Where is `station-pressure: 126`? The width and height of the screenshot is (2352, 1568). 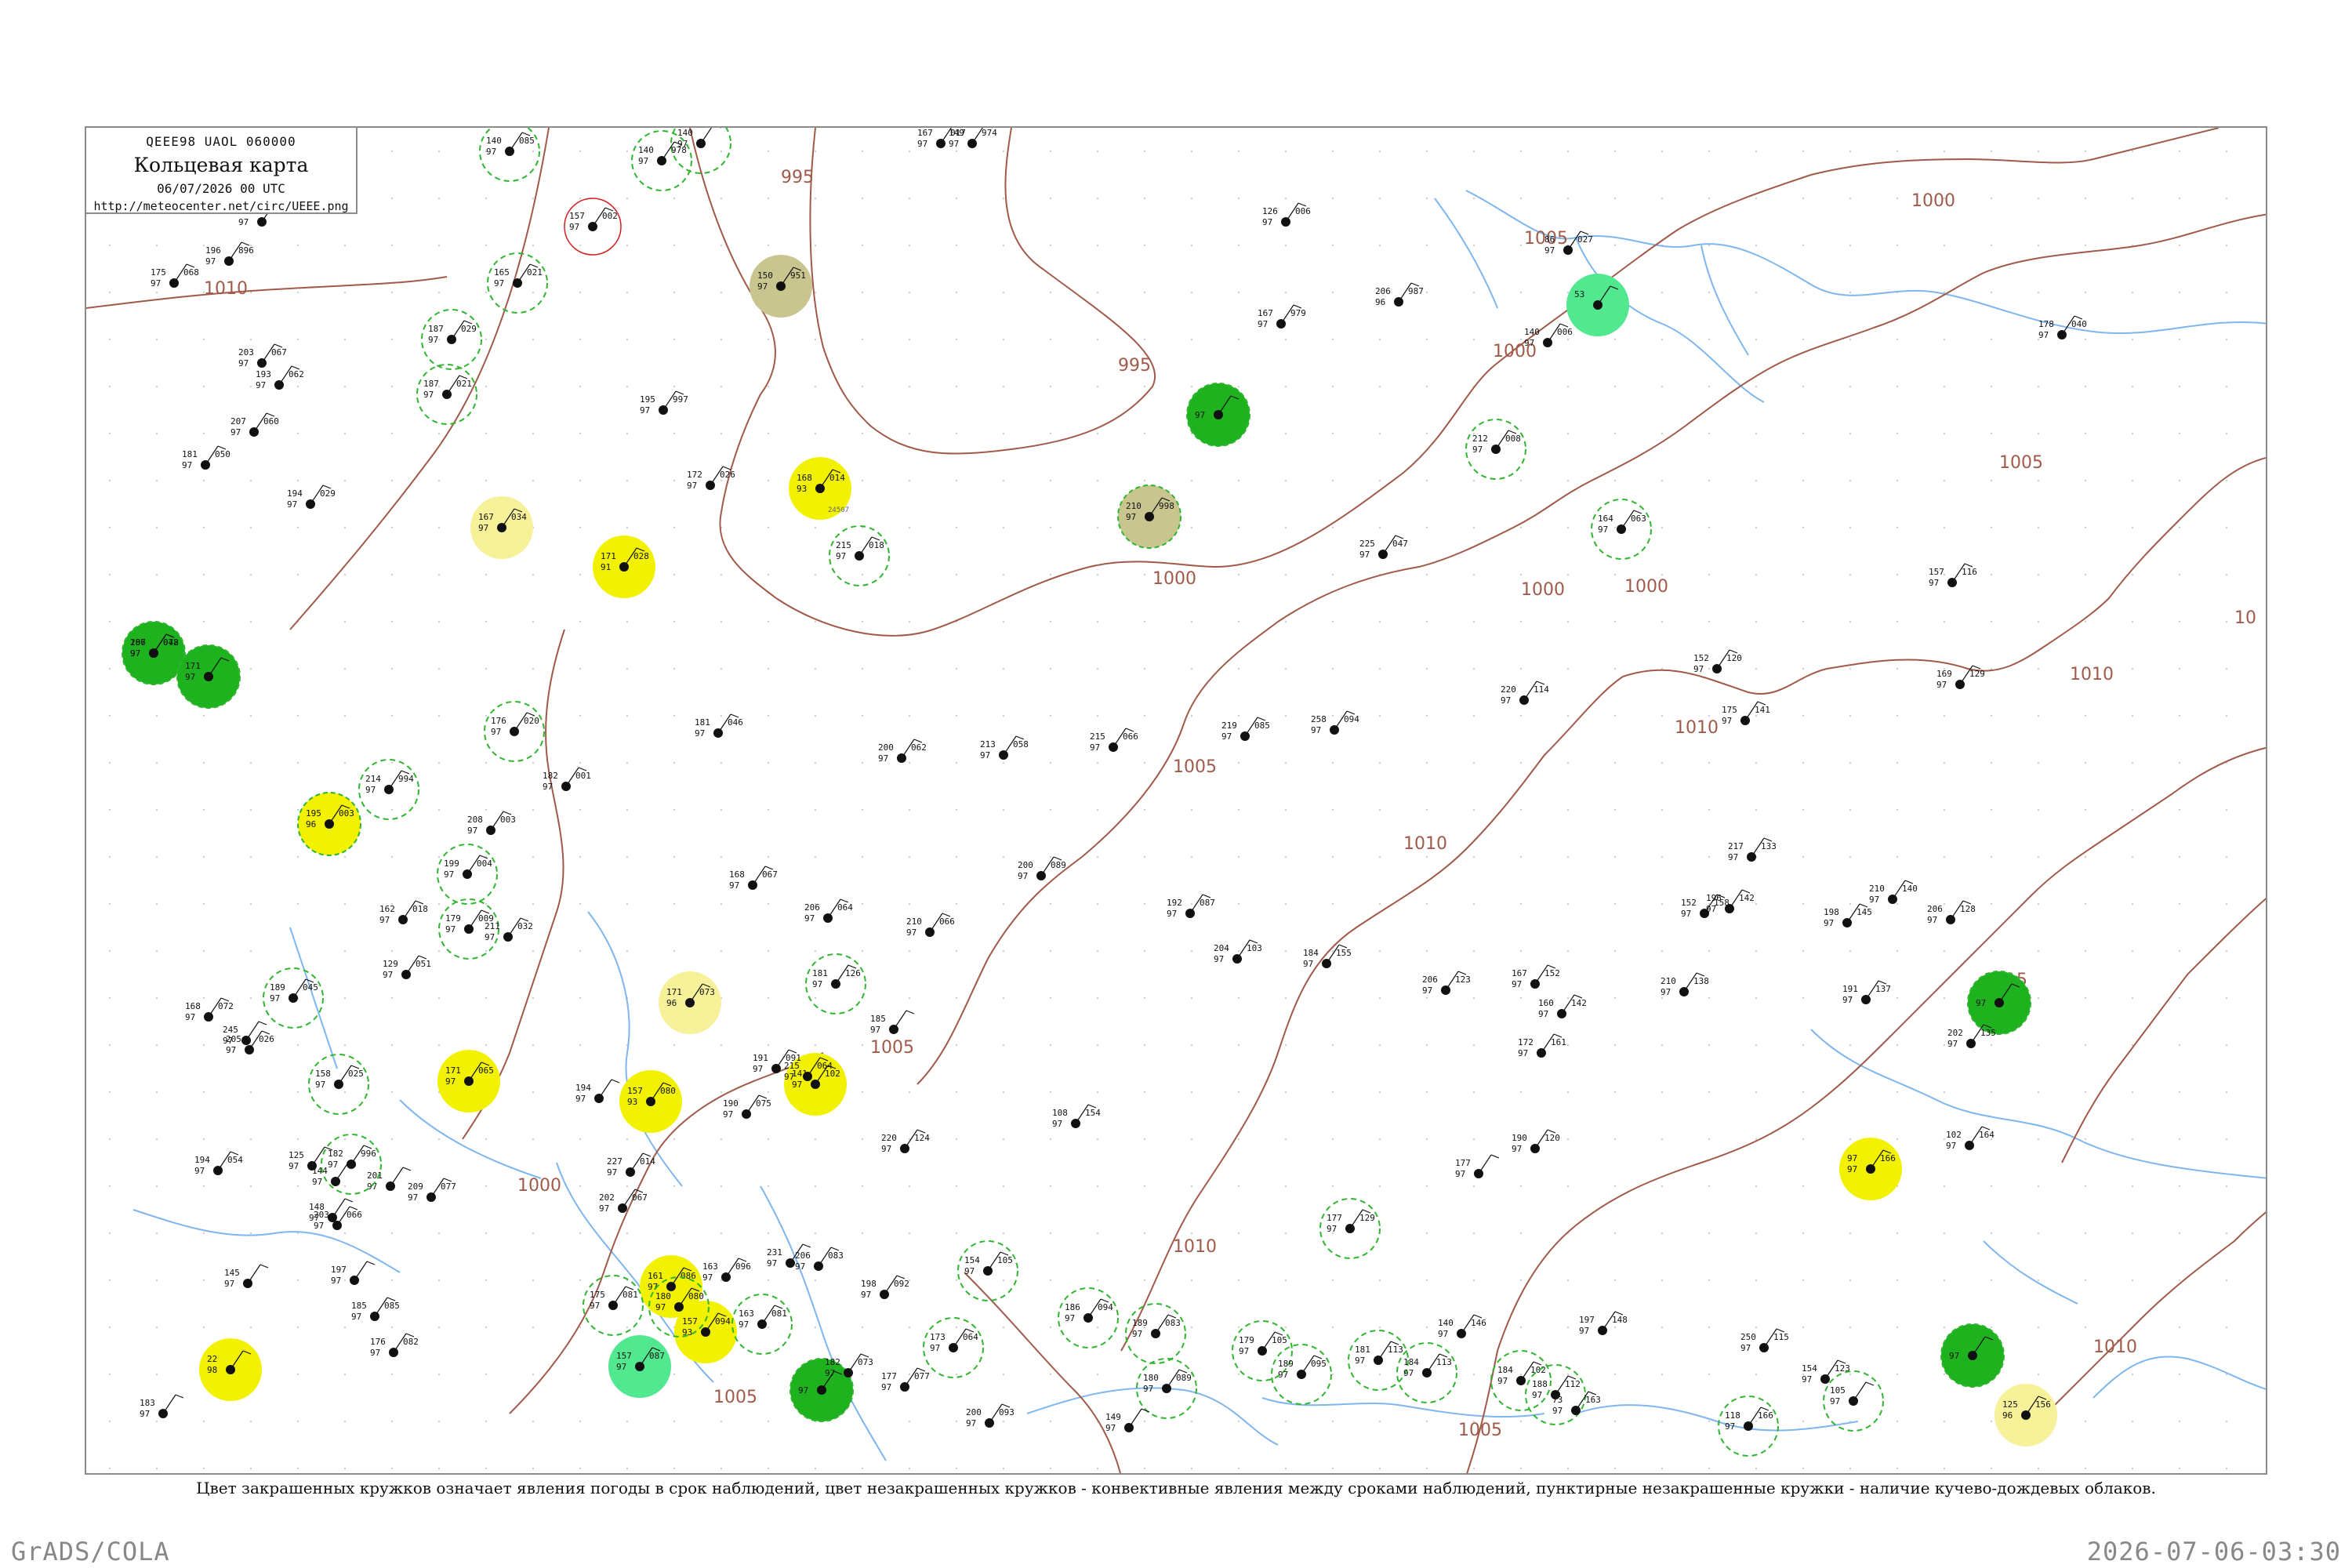 station-pressure: 126 is located at coordinates (853, 973).